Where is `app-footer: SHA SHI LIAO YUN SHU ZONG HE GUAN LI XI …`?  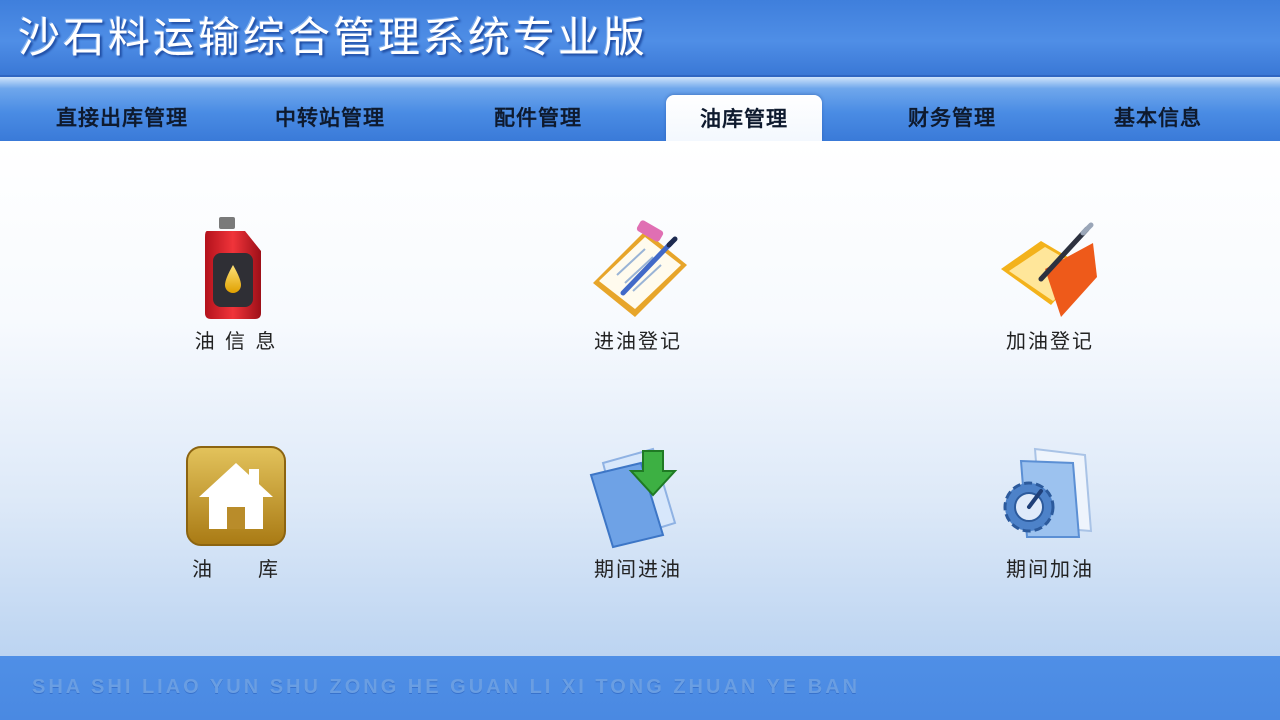
app-footer: SHA SHI LIAO YUN SHU ZONG HE GUAN LI XI … is located at coordinates (640, 688).